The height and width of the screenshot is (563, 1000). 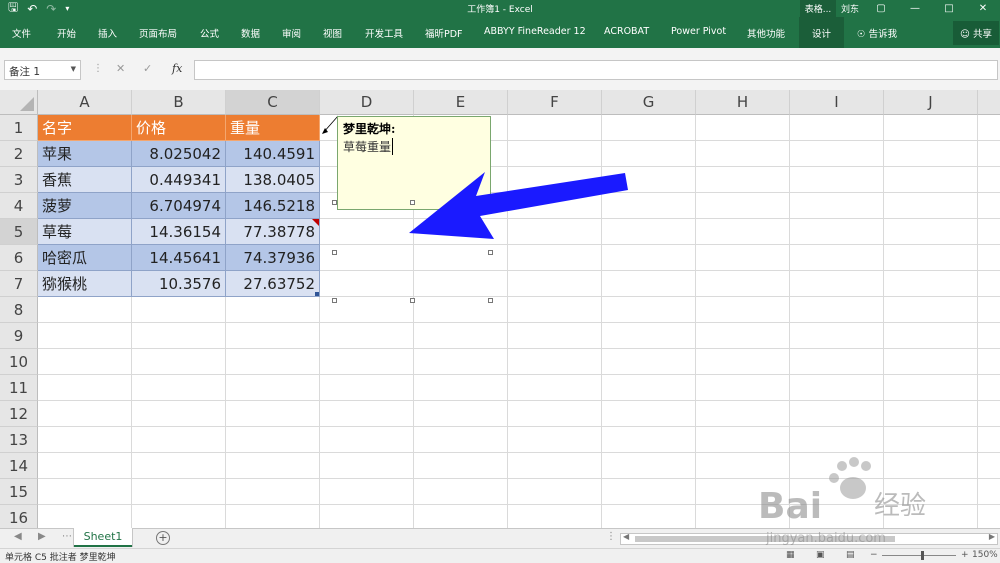 I want to click on sheet-tab-sheet1: Sheet1, so click(x=103, y=537).